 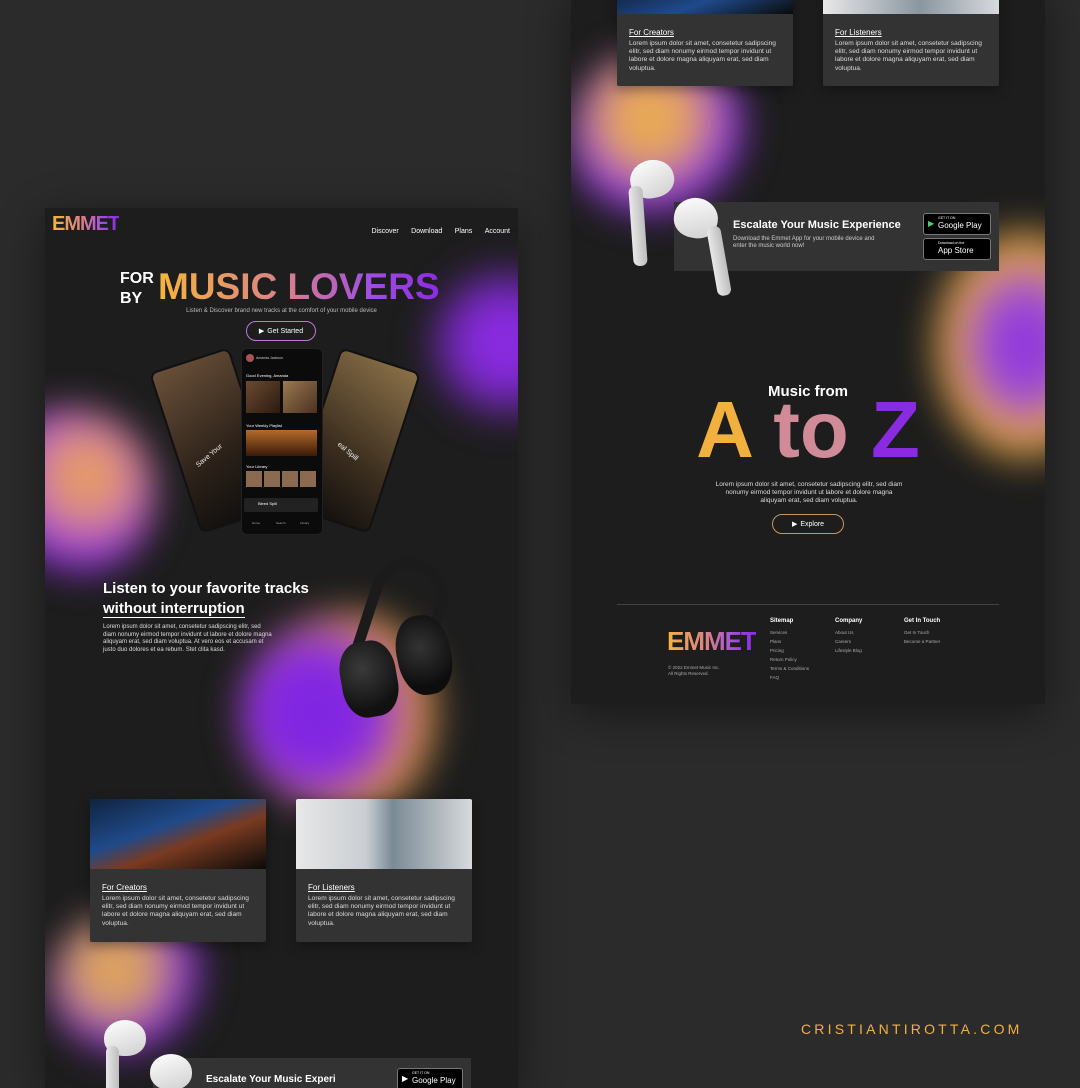 I want to click on airpods-image-partial, so click(x=155, y=1052).